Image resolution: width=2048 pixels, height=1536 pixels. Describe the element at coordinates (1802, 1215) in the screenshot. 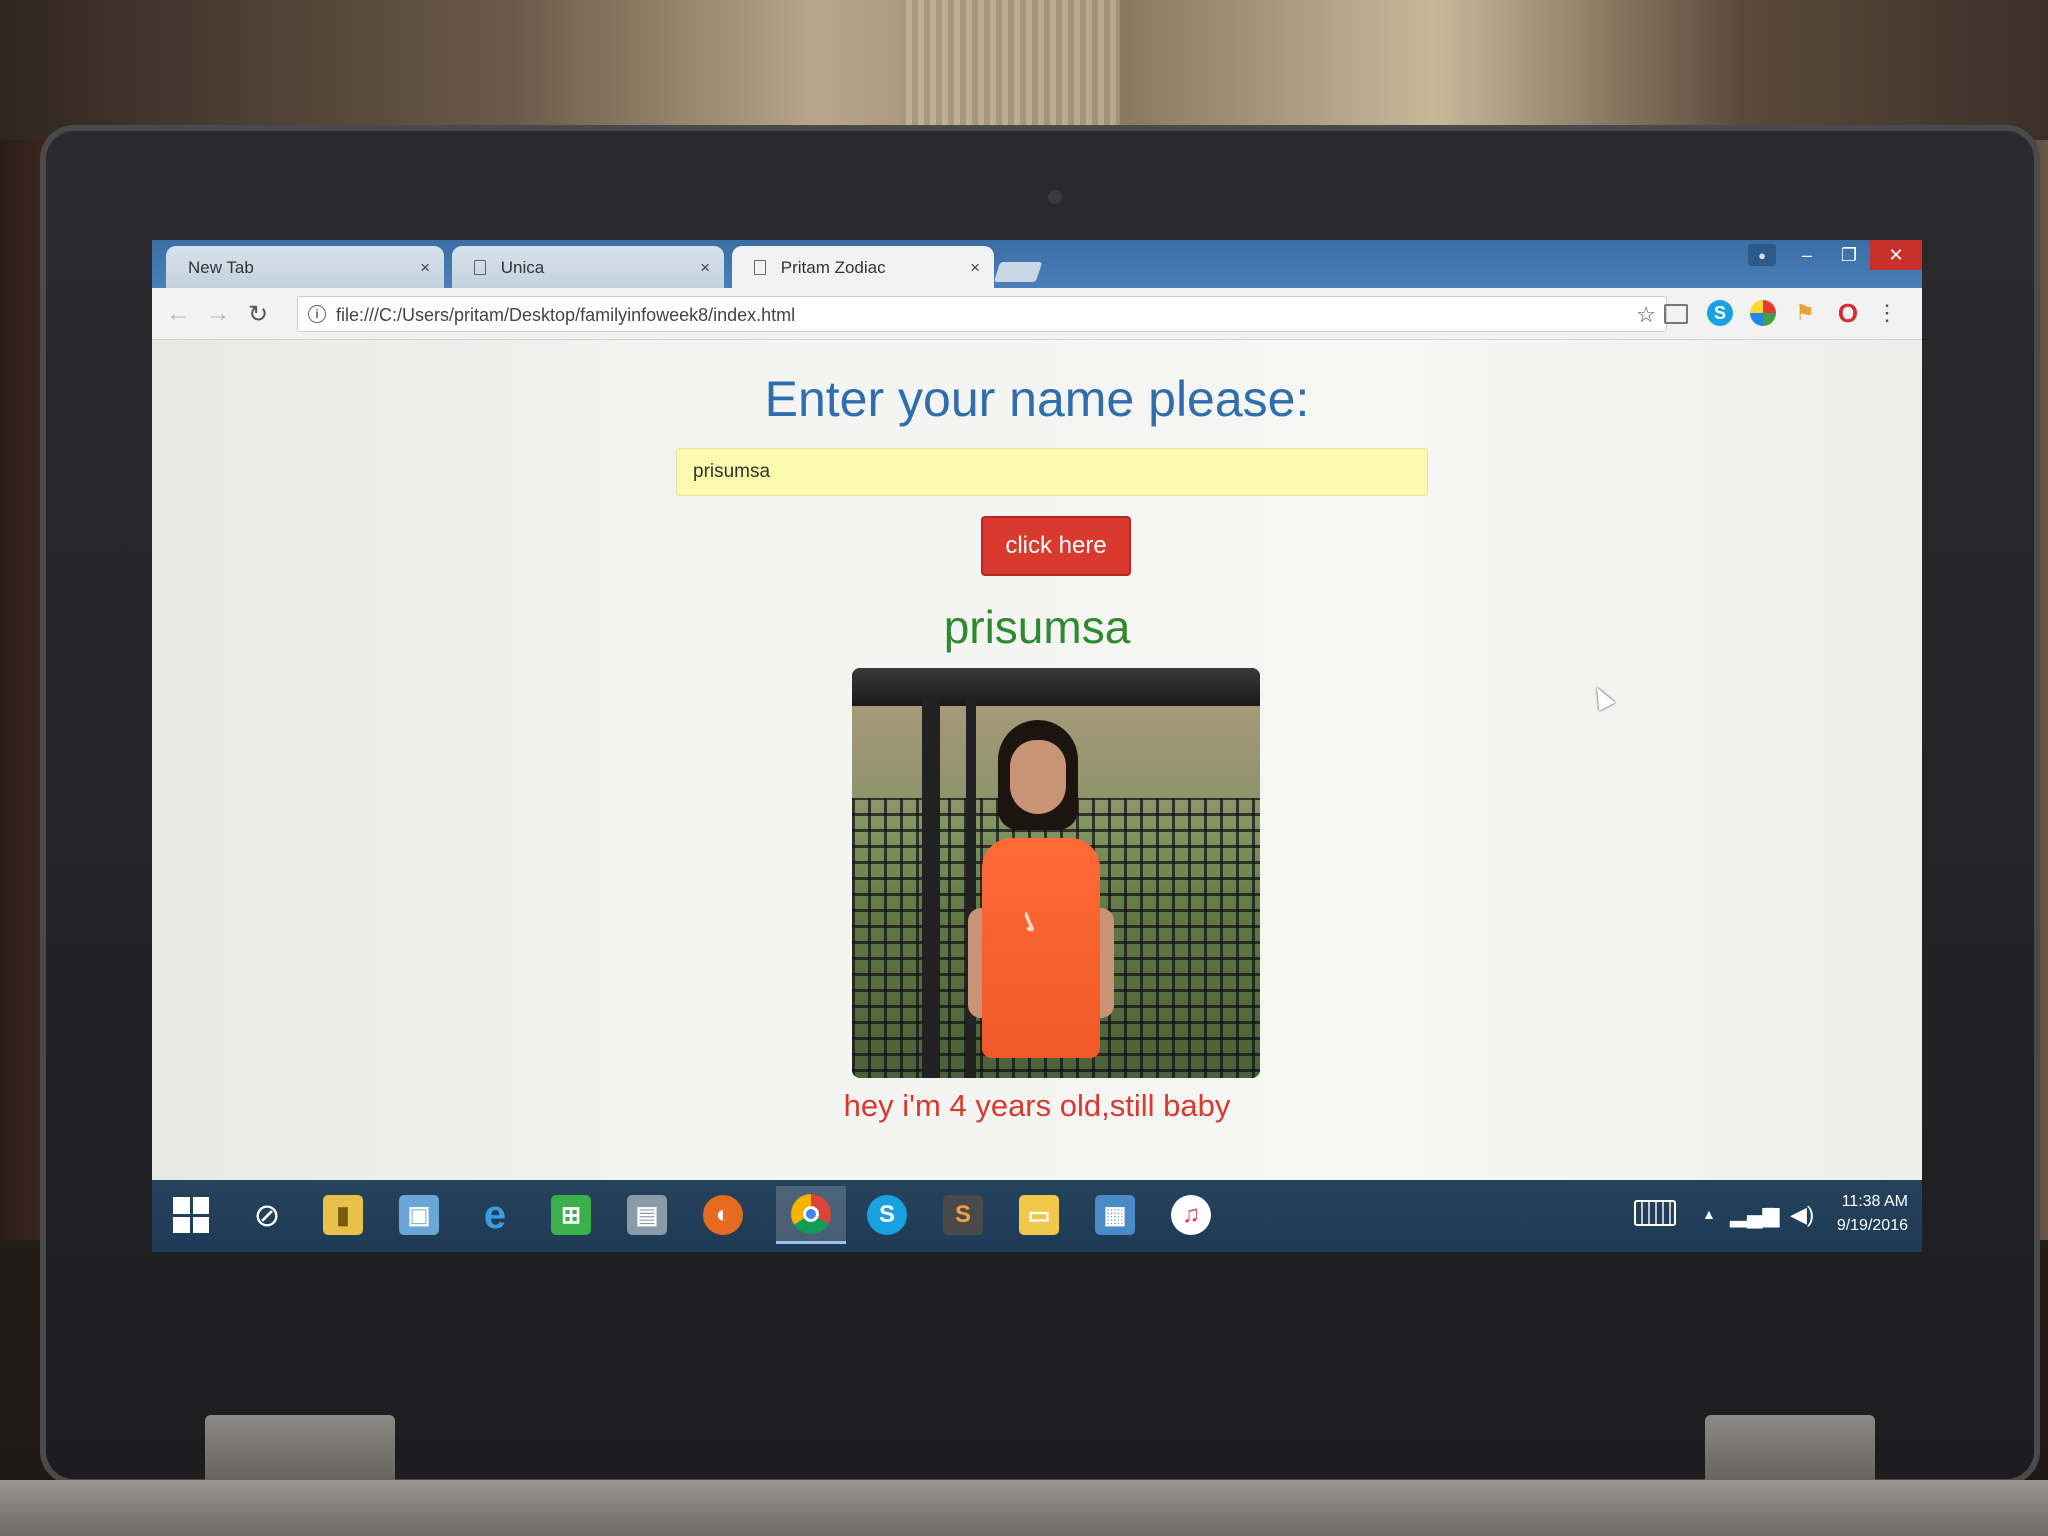

I see `volume-icon: ◀)` at that location.